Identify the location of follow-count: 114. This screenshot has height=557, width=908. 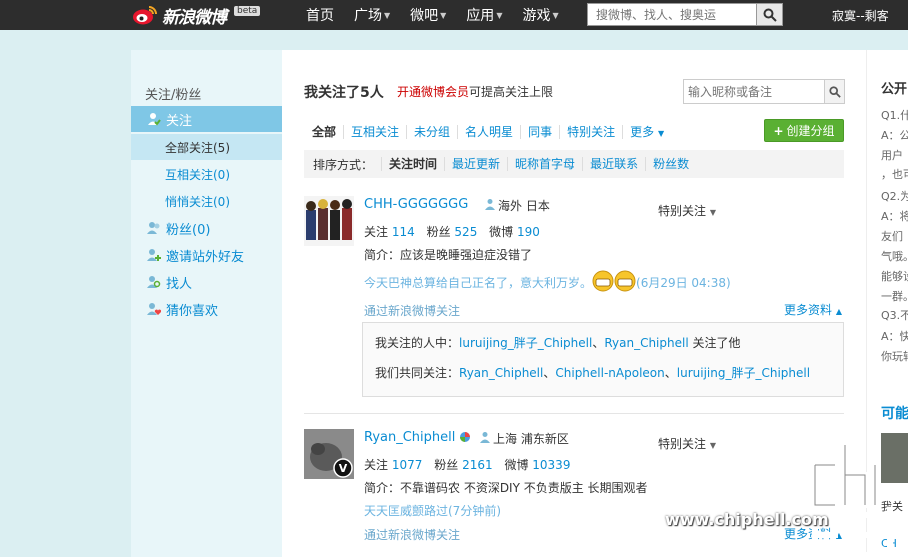
(403, 232).